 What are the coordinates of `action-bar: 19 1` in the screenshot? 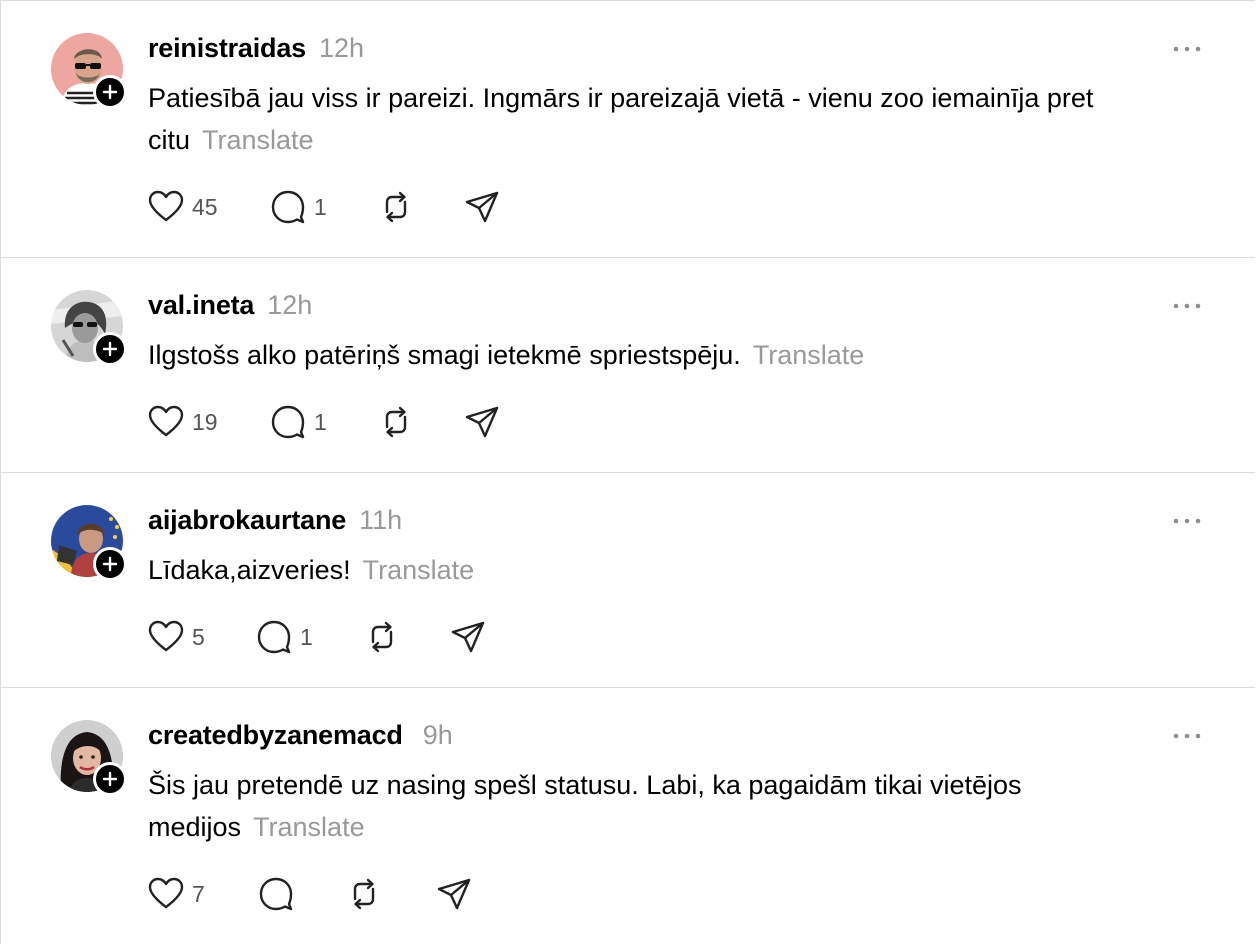 It's located at (326, 422).